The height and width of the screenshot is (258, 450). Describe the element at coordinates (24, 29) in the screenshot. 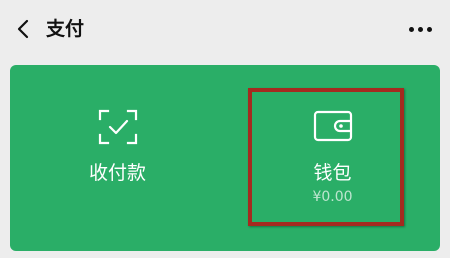

I see `chevron-left-icon` at that location.